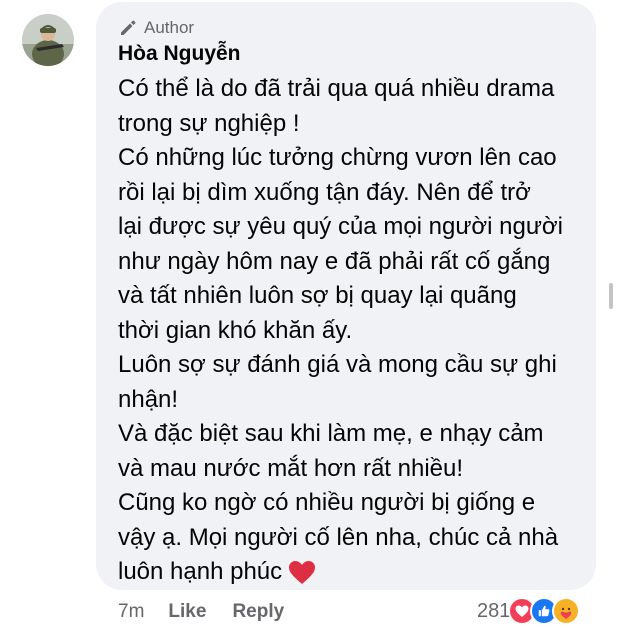 The width and height of the screenshot is (620, 628). What do you see at coordinates (529, 611) in the screenshot?
I see `reactions-summary: 281` at bounding box center [529, 611].